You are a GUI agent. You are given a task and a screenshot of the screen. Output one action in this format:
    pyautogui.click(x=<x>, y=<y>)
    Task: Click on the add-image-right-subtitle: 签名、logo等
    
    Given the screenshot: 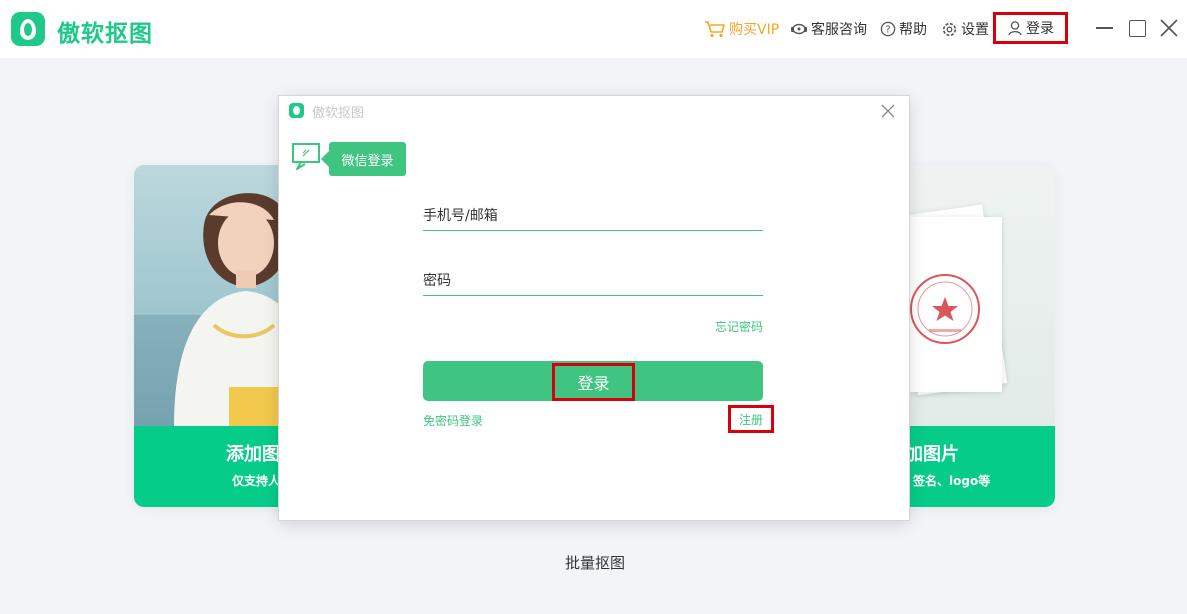 What is the action you would take?
    pyautogui.click(x=952, y=481)
    